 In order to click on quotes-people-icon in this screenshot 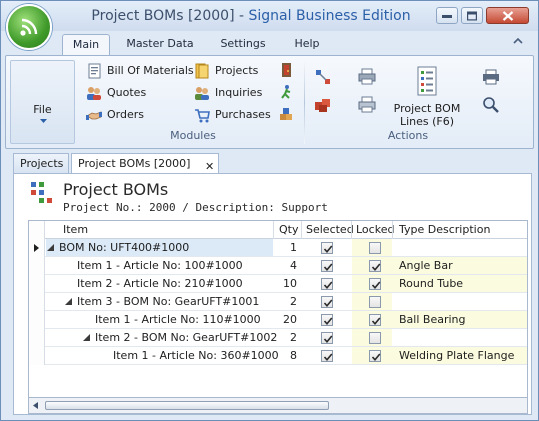, I will do `click(94, 93)`.